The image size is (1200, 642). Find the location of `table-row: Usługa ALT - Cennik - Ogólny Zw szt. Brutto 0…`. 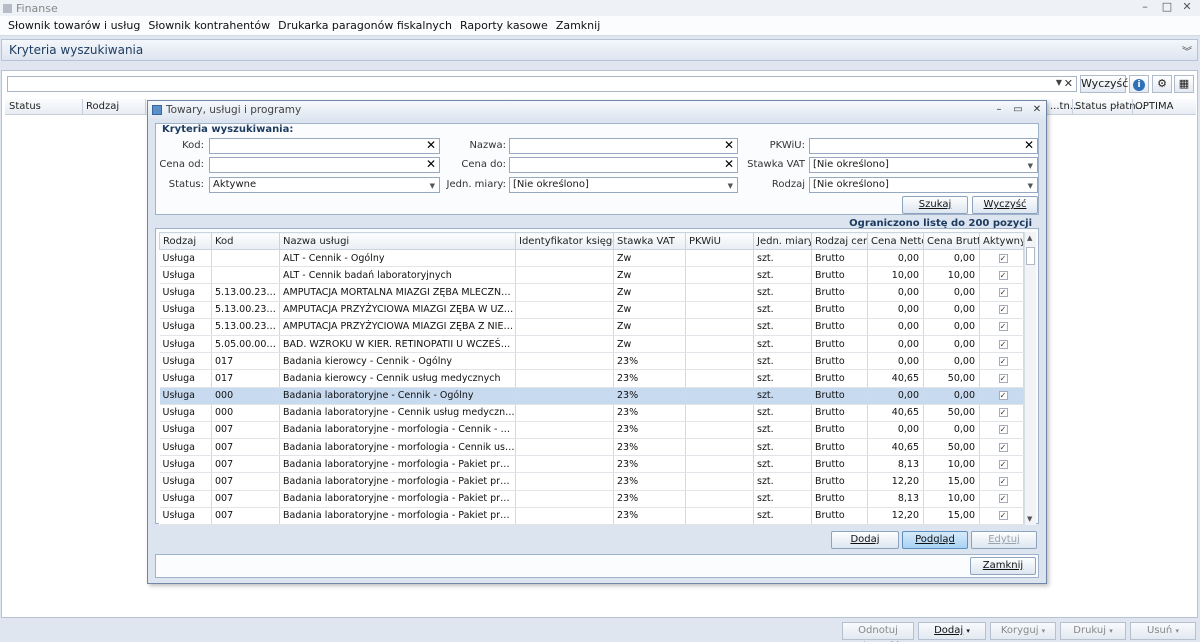

table-row: Usługa ALT - Cennik - Ogólny Zw szt. Brutto 0… is located at coordinates (591, 258).